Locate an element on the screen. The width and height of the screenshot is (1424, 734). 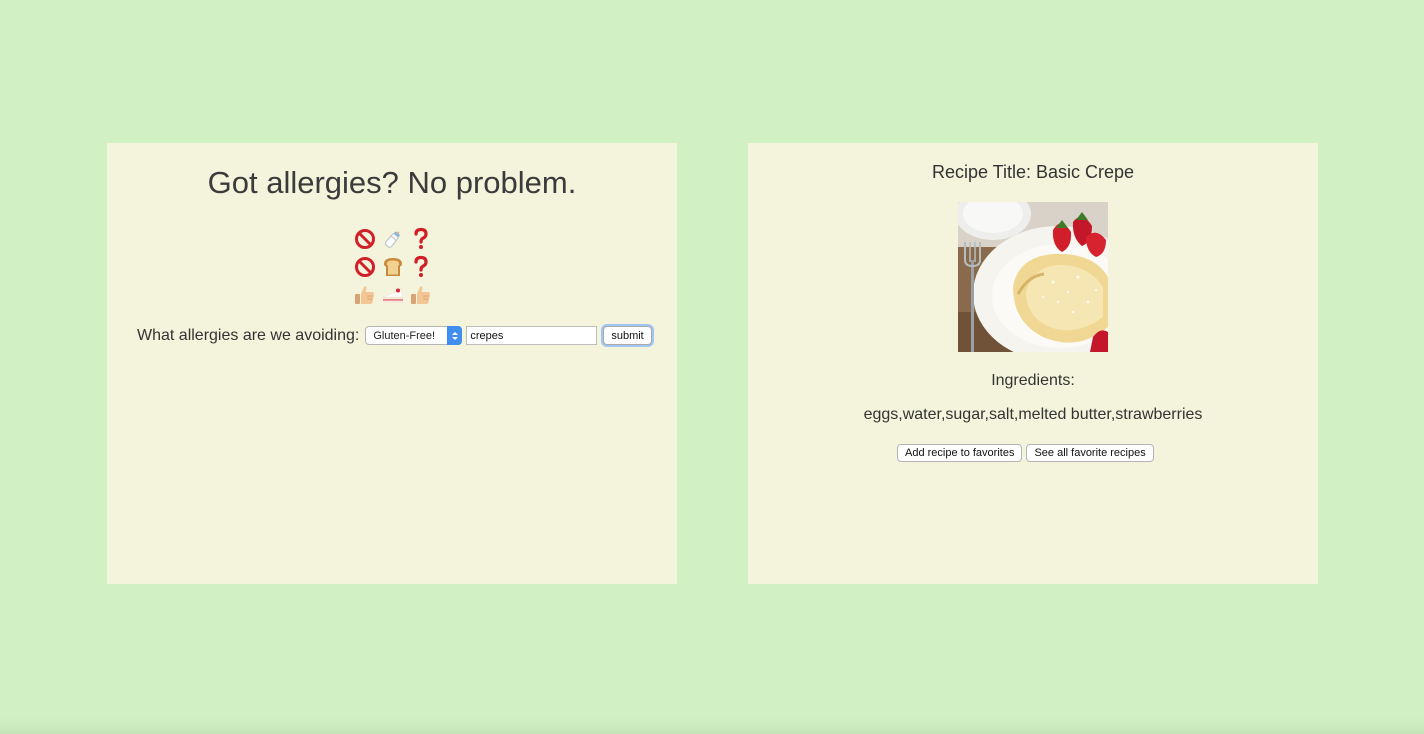
emoji-row-bread is located at coordinates (393, 267).